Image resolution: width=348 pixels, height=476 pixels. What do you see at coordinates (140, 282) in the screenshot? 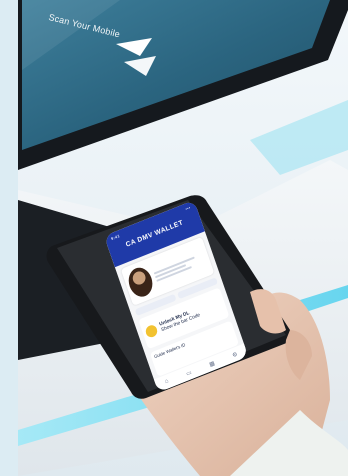
I see `avatar` at bounding box center [140, 282].